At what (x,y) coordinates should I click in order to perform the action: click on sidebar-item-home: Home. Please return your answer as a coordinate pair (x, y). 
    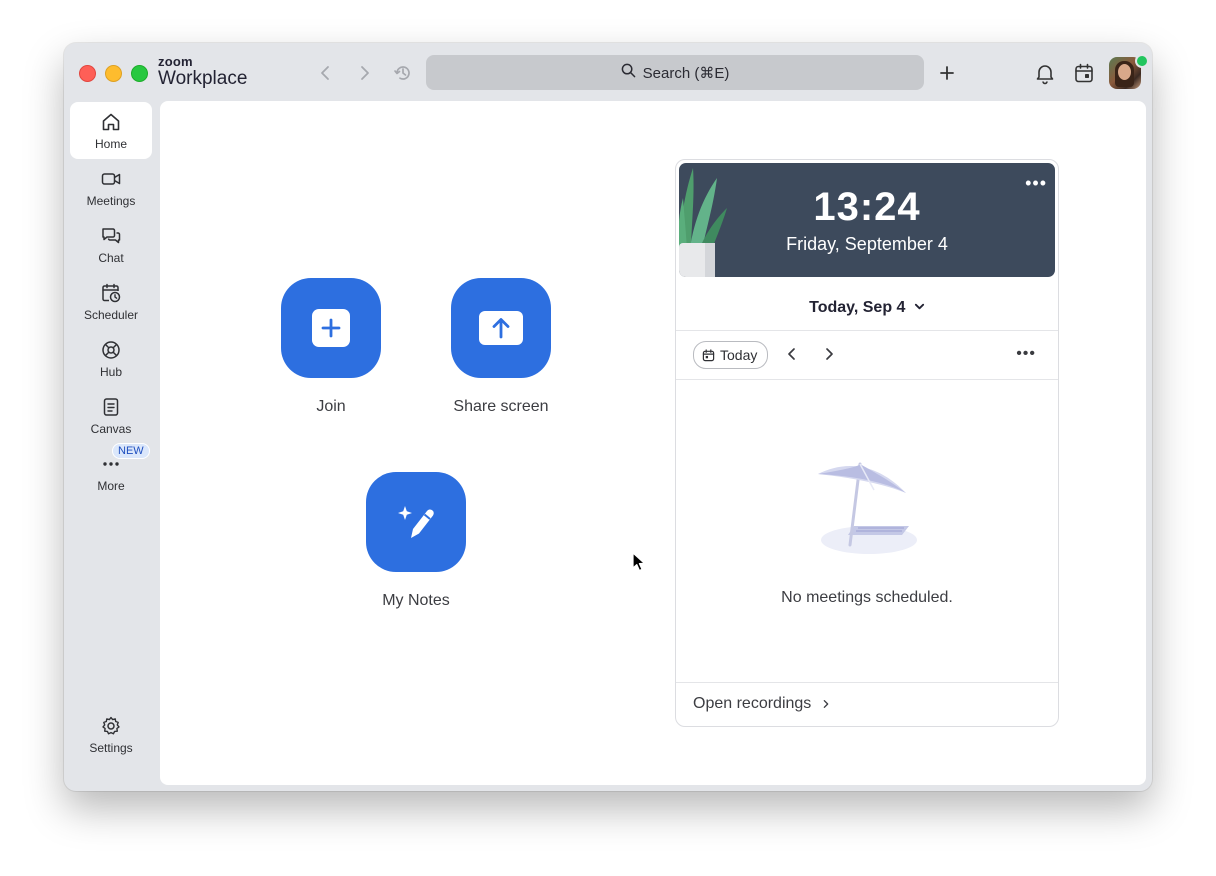
    Looking at the image, I should click on (111, 130).